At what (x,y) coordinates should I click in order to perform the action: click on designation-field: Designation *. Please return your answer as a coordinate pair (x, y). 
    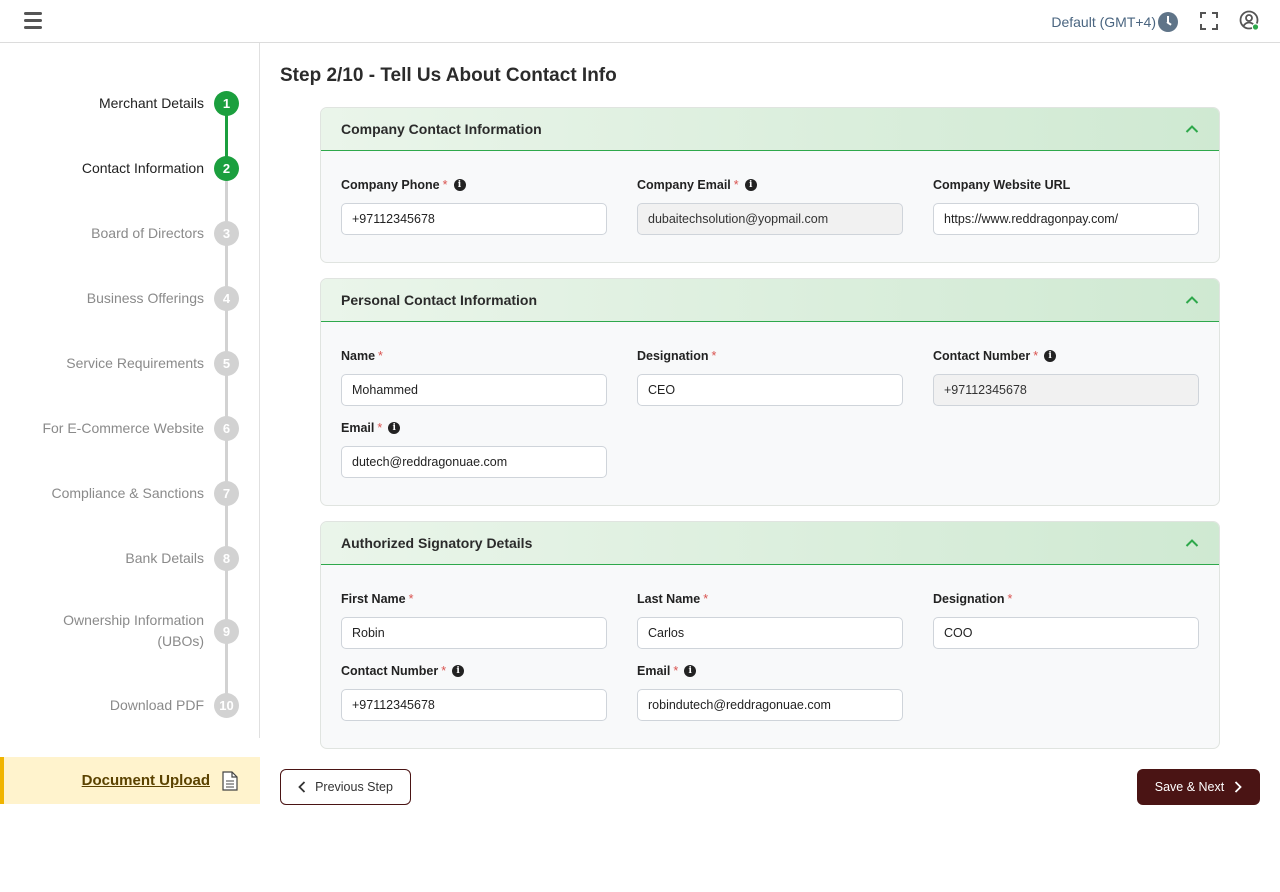
    Looking at the image, I should click on (770, 377).